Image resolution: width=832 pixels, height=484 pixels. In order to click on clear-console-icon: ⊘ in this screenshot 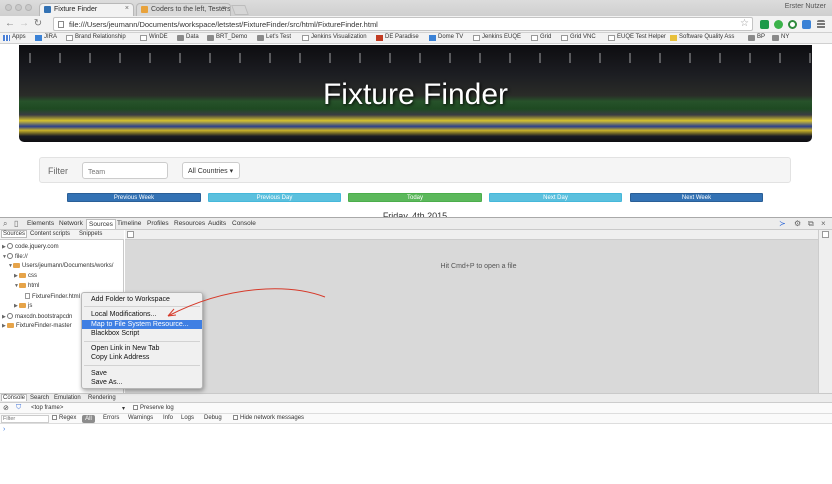, I will do `click(6, 408)`.